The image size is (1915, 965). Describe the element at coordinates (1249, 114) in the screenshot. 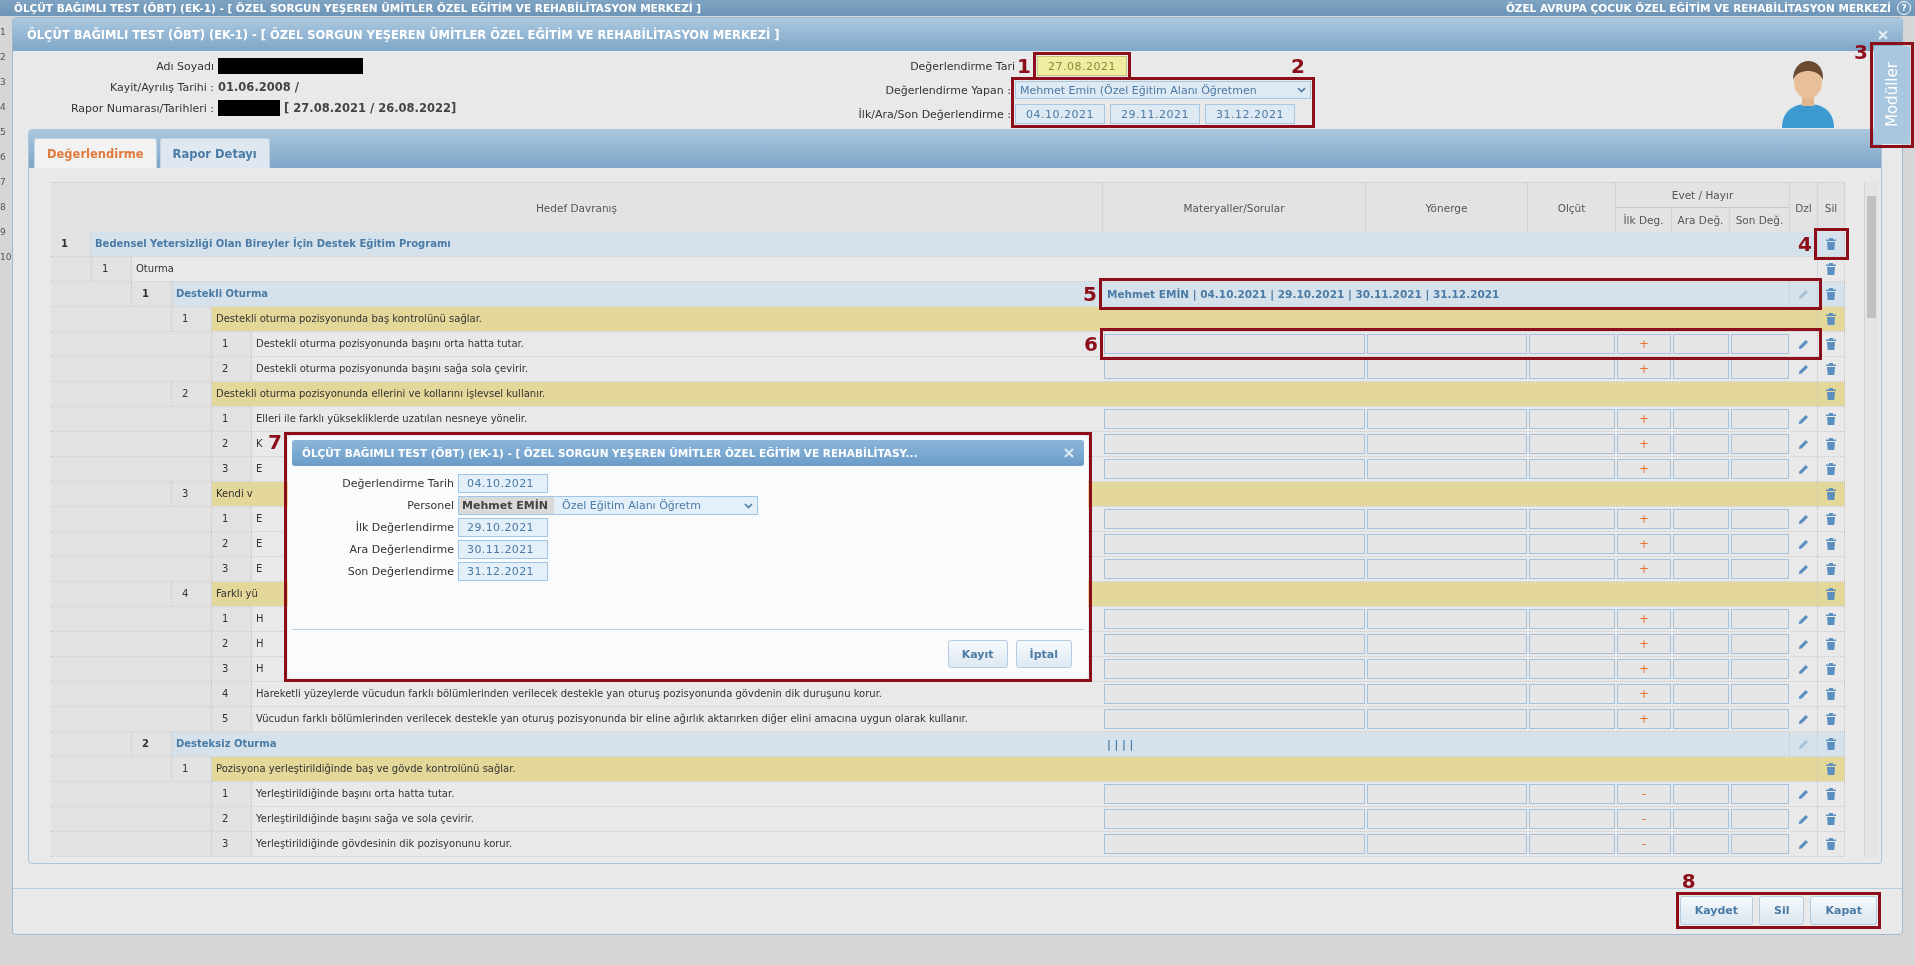

I see `date-field: 31.12.2021` at that location.